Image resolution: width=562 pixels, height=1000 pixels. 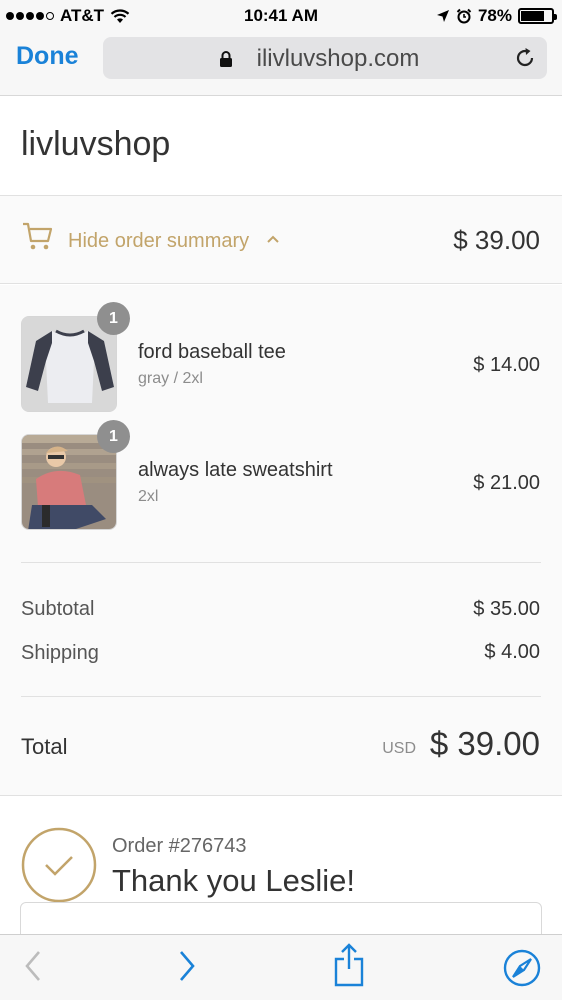 I want to click on subtotal-label: Subtotal, so click(x=58, y=609).